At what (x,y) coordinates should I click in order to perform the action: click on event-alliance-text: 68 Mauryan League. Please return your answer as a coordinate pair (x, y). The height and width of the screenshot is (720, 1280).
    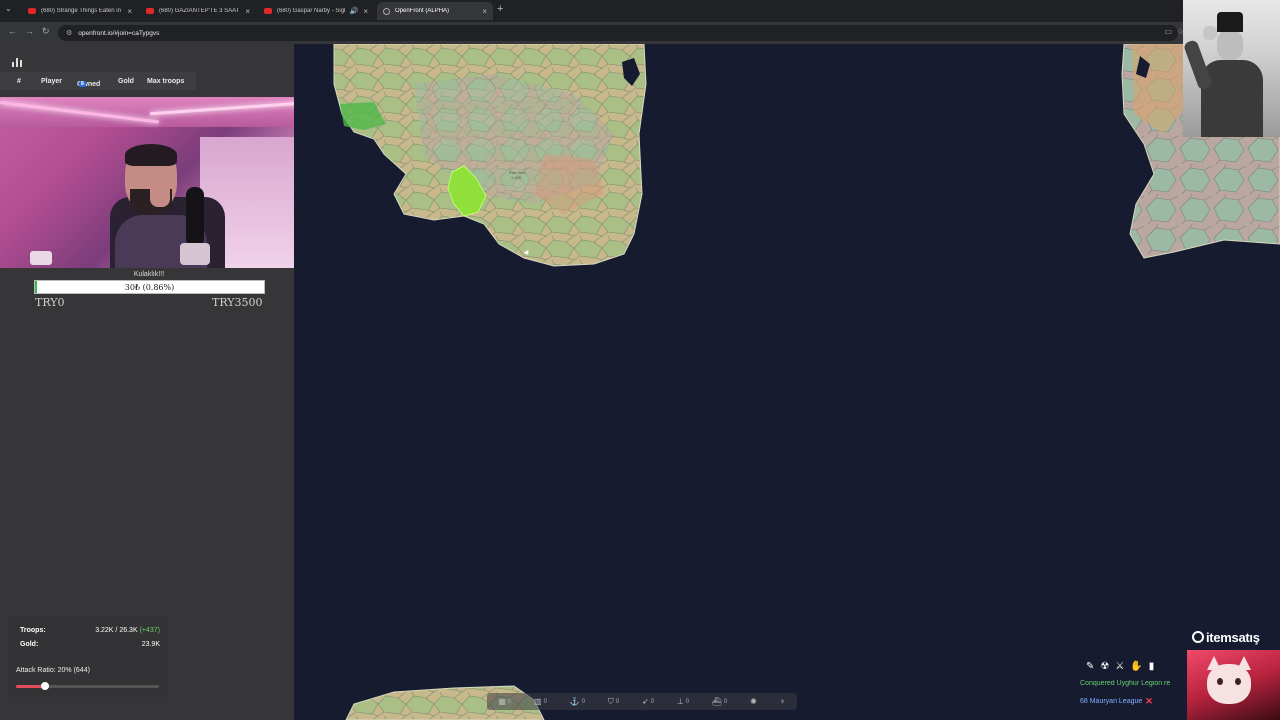
    Looking at the image, I should click on (1111, 701).